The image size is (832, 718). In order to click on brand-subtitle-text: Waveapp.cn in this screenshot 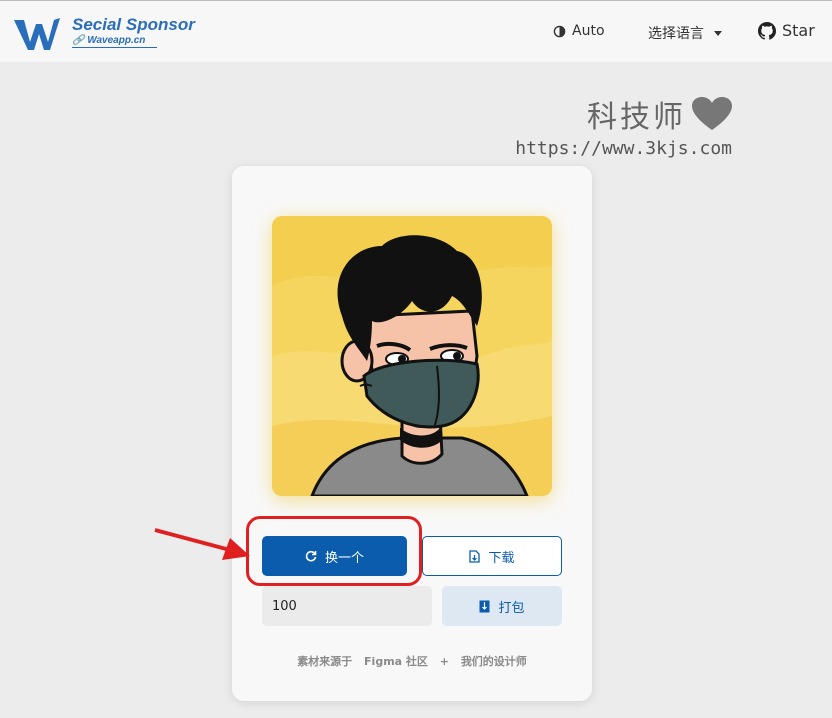, I will do `click(116, 40)`.